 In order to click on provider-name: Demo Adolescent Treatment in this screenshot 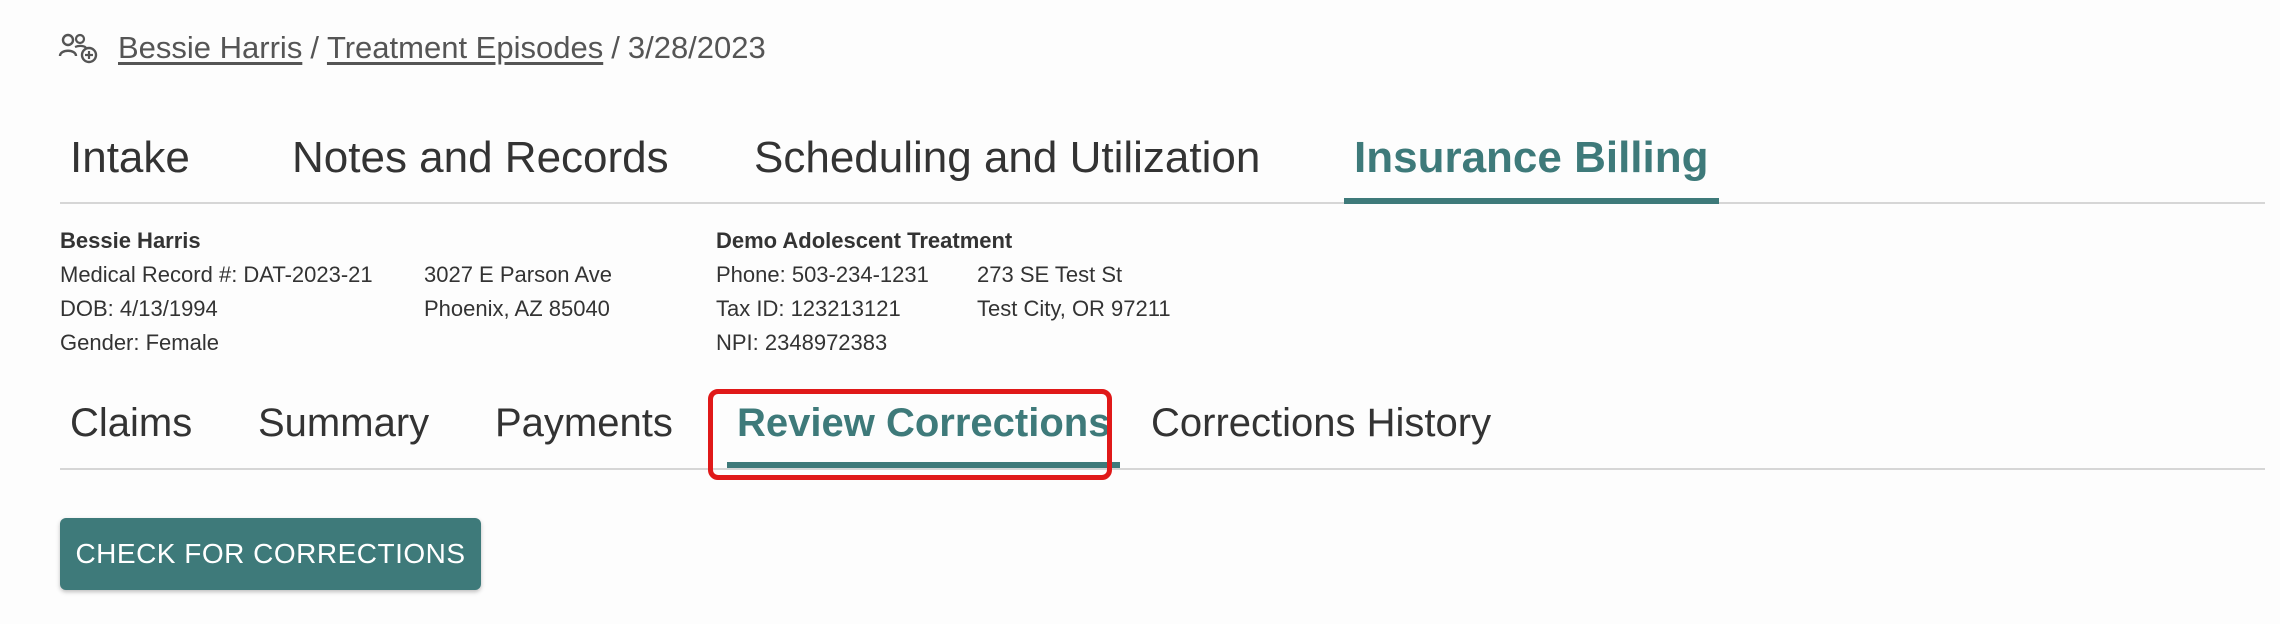, I will do `click(864, 240)`.